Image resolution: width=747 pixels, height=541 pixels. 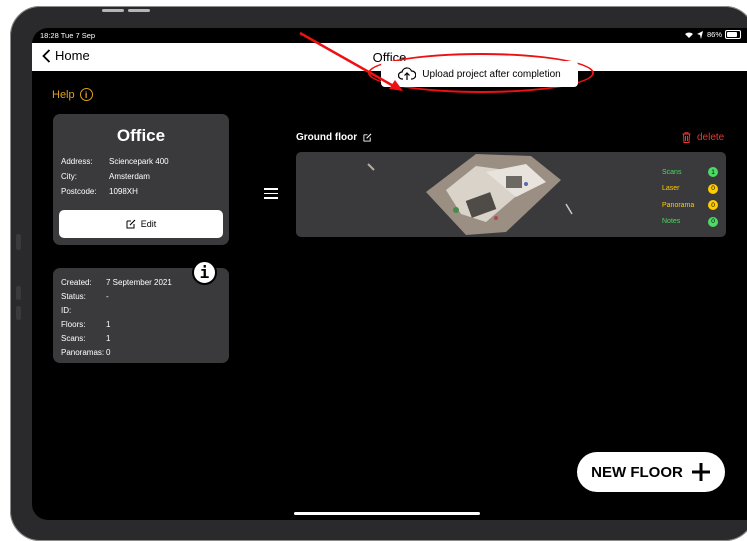 I want to click on meta-row: Panoramas: 0, so click(x=85, y=352).